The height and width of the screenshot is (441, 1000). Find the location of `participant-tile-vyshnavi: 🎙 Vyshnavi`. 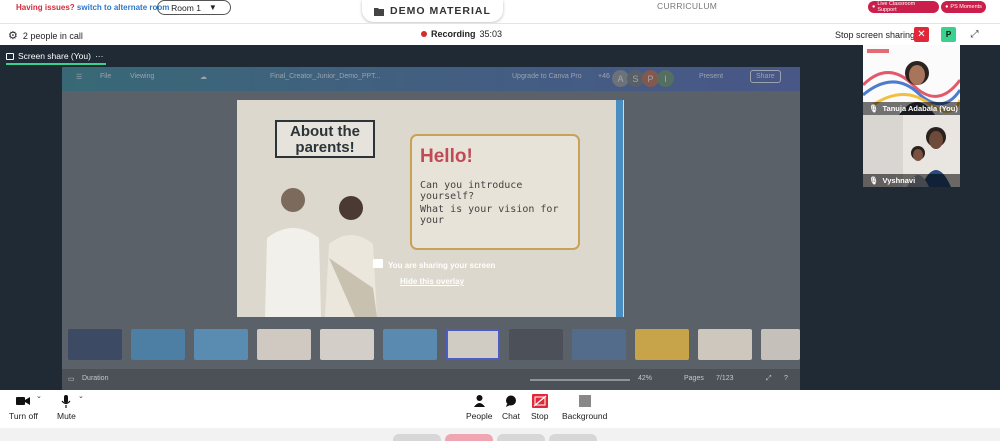

participant-tile-vyshnavi: 🎙 Vyshnavi is located at coordinates (911, 151).